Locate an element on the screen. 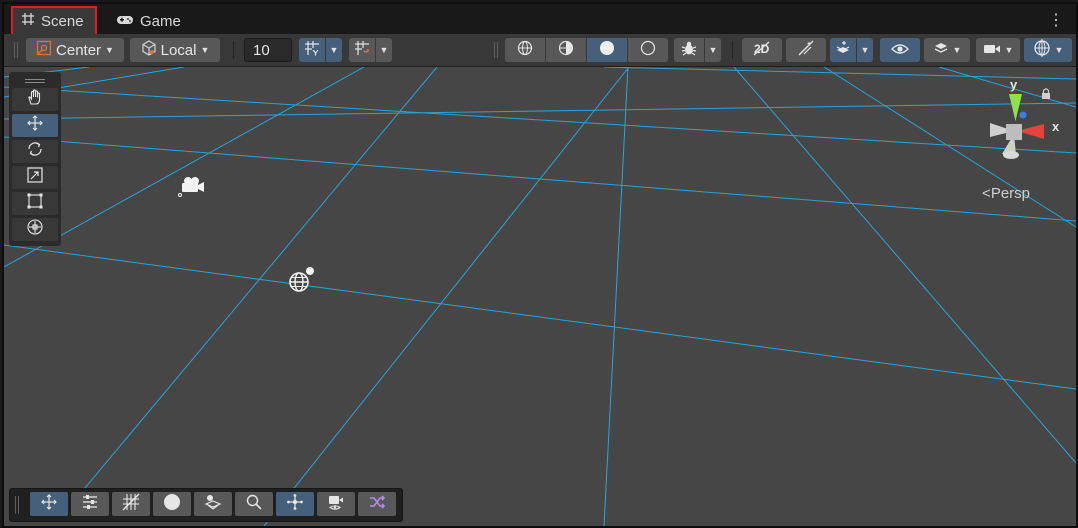 The height and width of the screenshot is (528, 1078). sphere-icon is located at coordinates (172, 504).